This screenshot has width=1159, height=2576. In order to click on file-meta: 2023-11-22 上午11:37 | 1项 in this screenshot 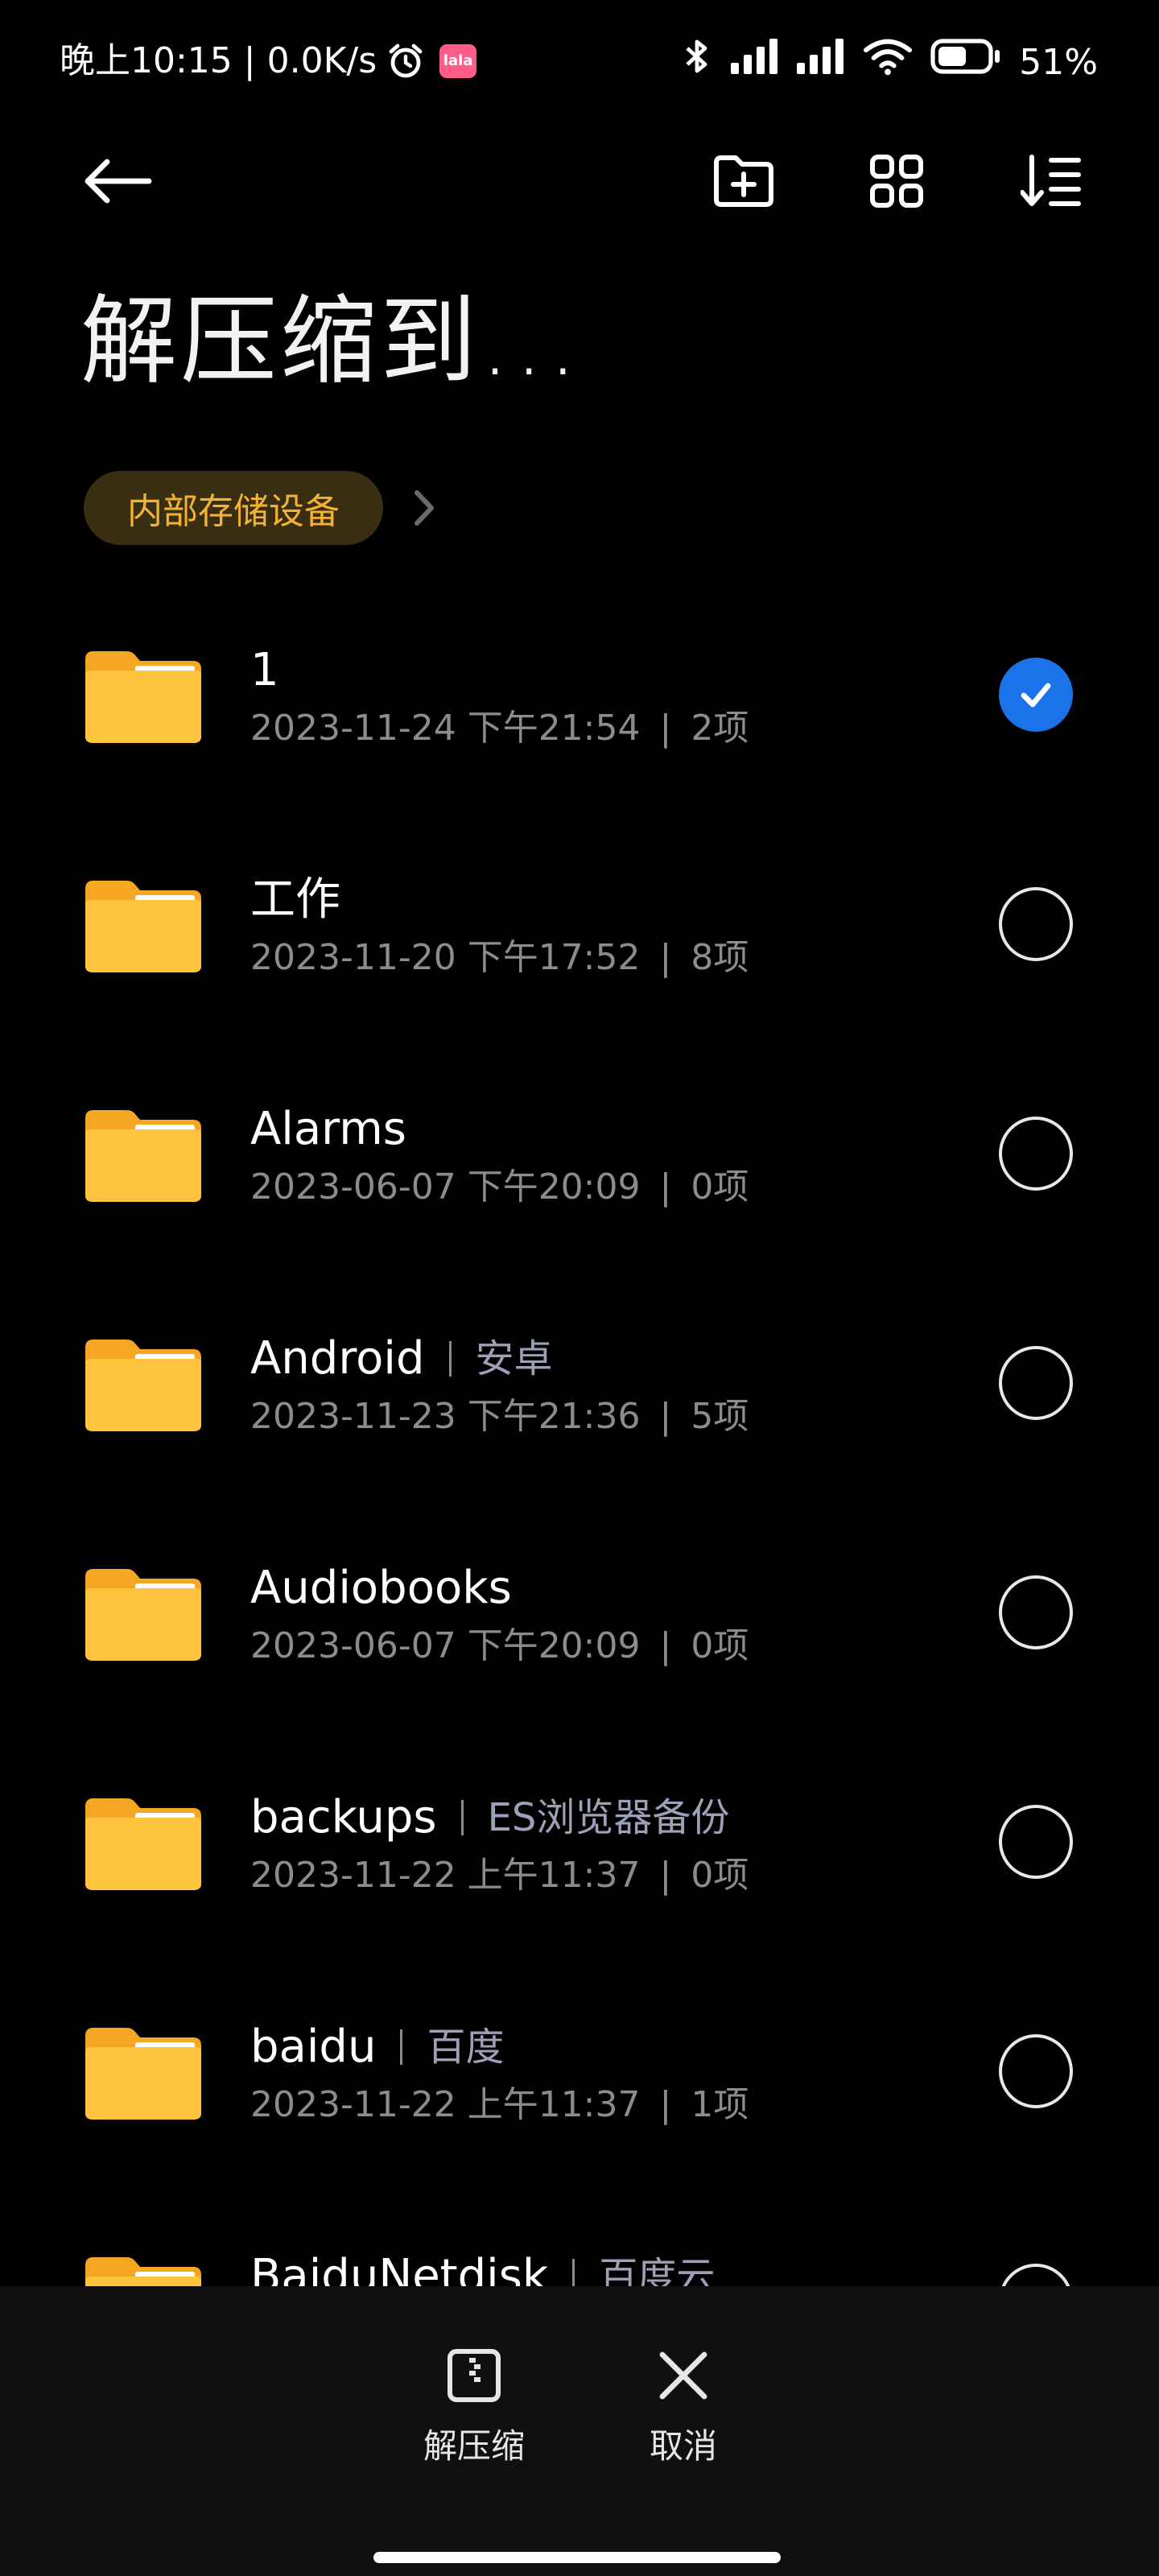, I will do `click(500, 2105)`.